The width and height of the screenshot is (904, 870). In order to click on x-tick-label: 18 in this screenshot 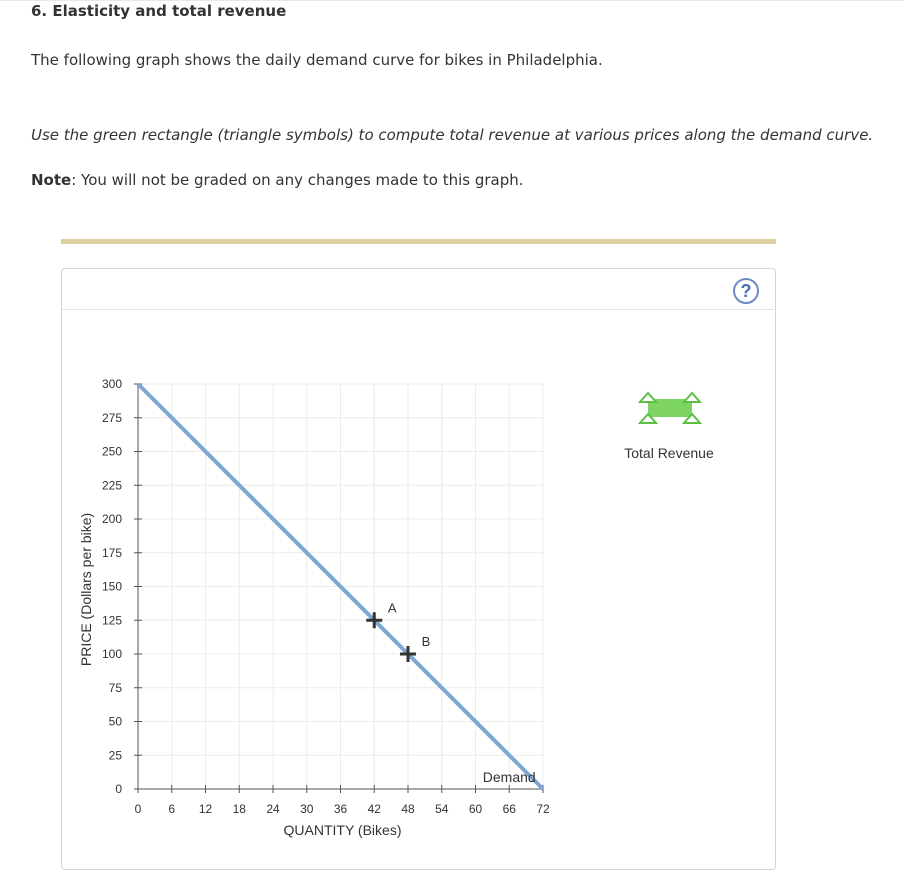, I will do `click(240, 809)`.